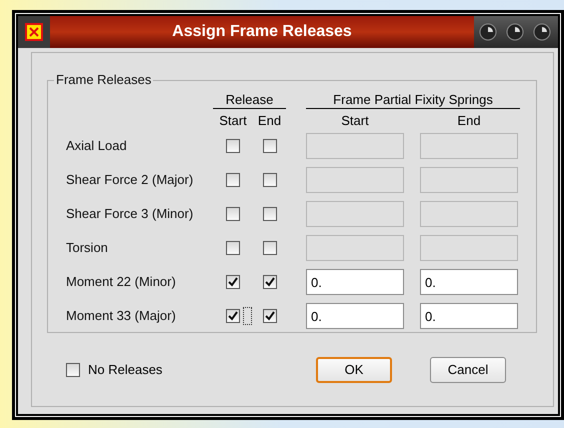  I want to click on close-button, so click(542, 32).